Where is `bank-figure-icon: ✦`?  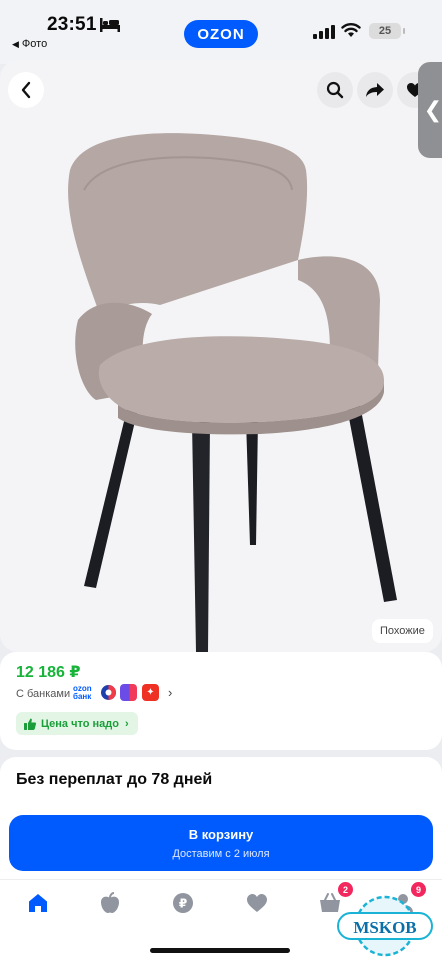 bank-figure-icon: ✦ is located at coordinates (150, 692).